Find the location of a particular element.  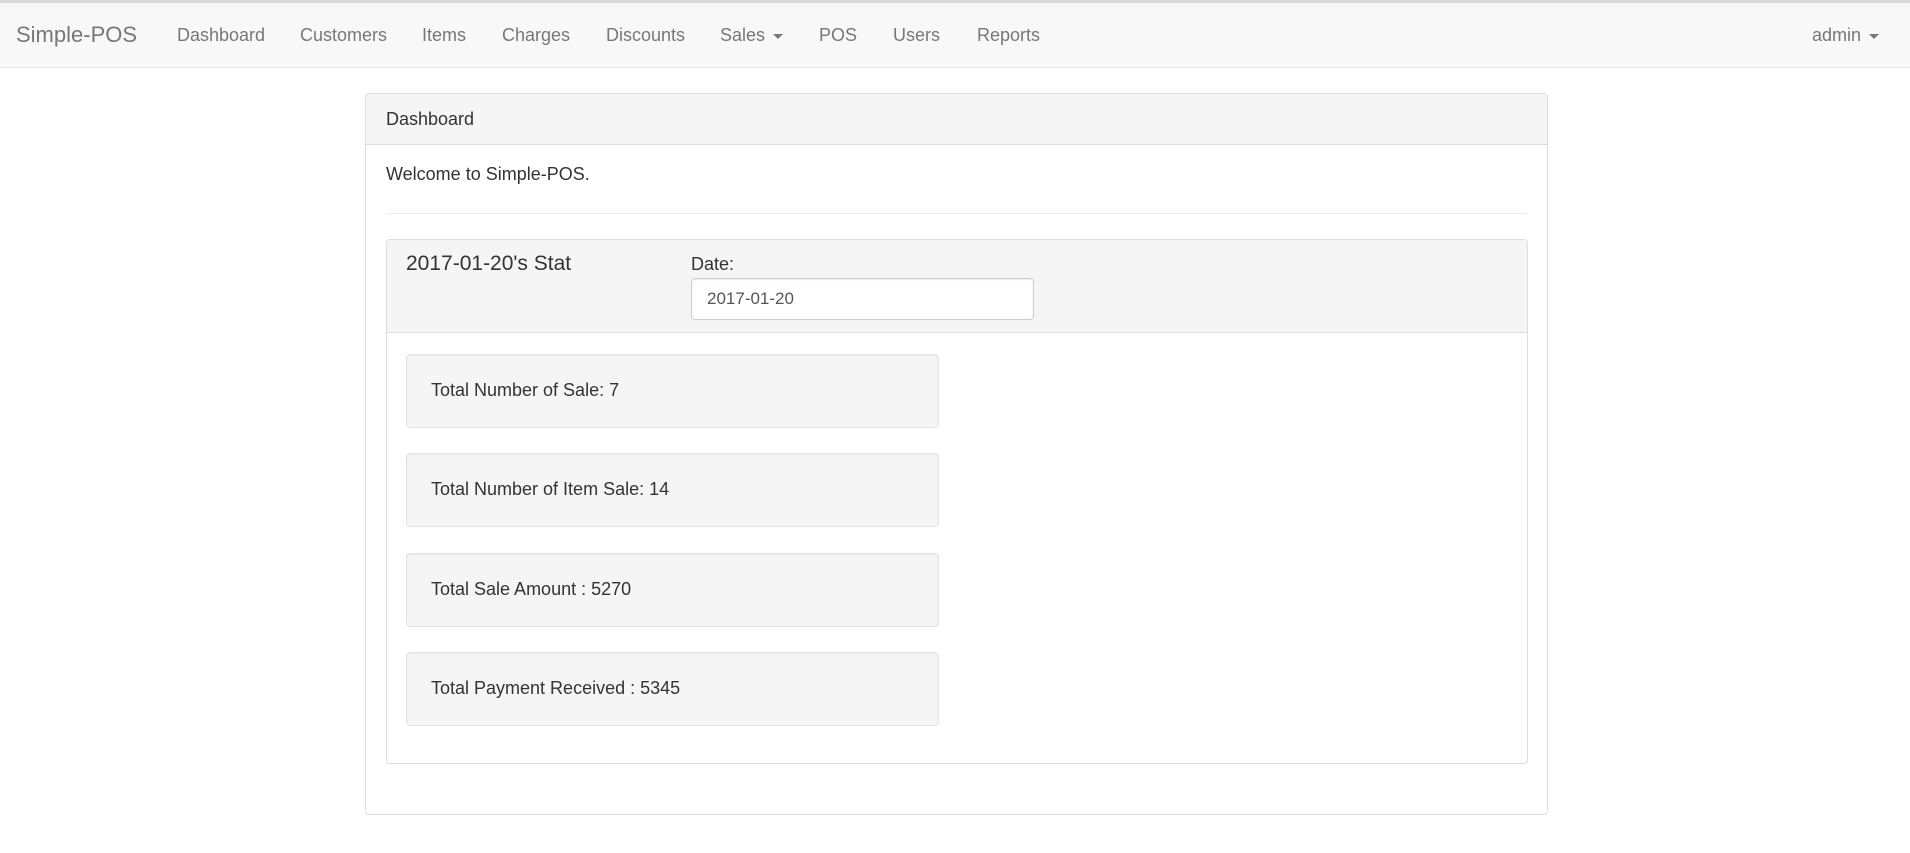

stat-total-sales: Total Number of Sale: 7 is located at coordinates (672, 391).